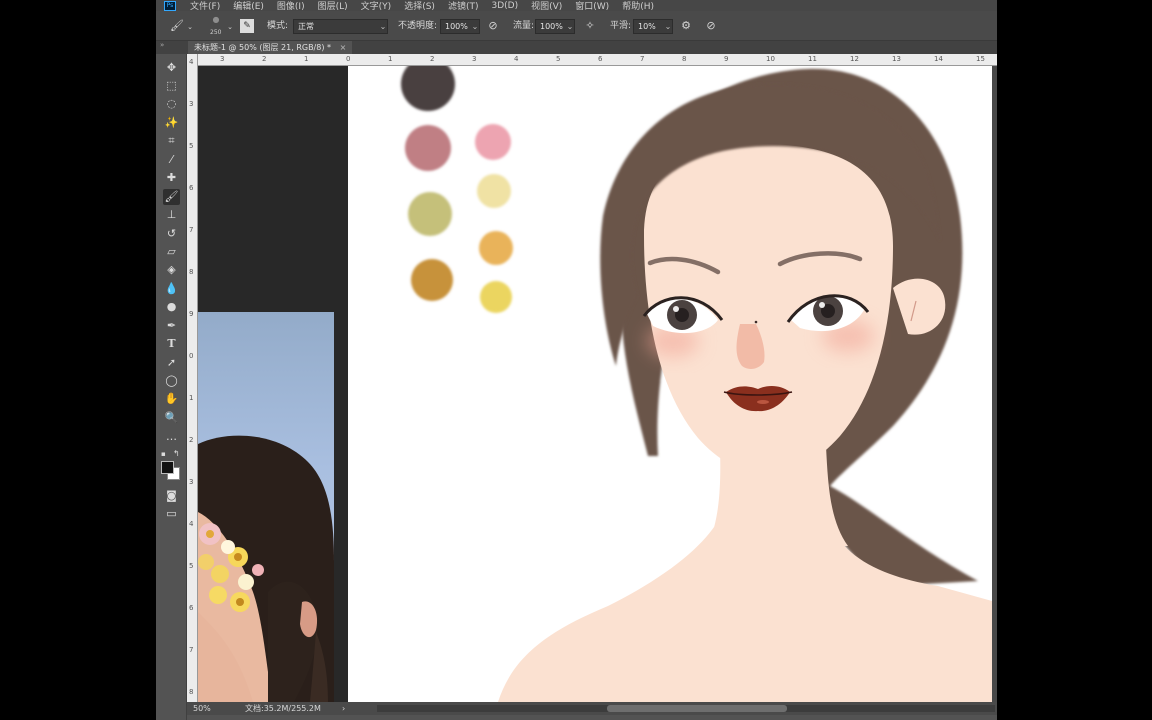 The height and width of the screenshot is (720, 1152). I want to click on status-bar: 50% 文档:35.2M/255.2M ›, so click(592, 708).